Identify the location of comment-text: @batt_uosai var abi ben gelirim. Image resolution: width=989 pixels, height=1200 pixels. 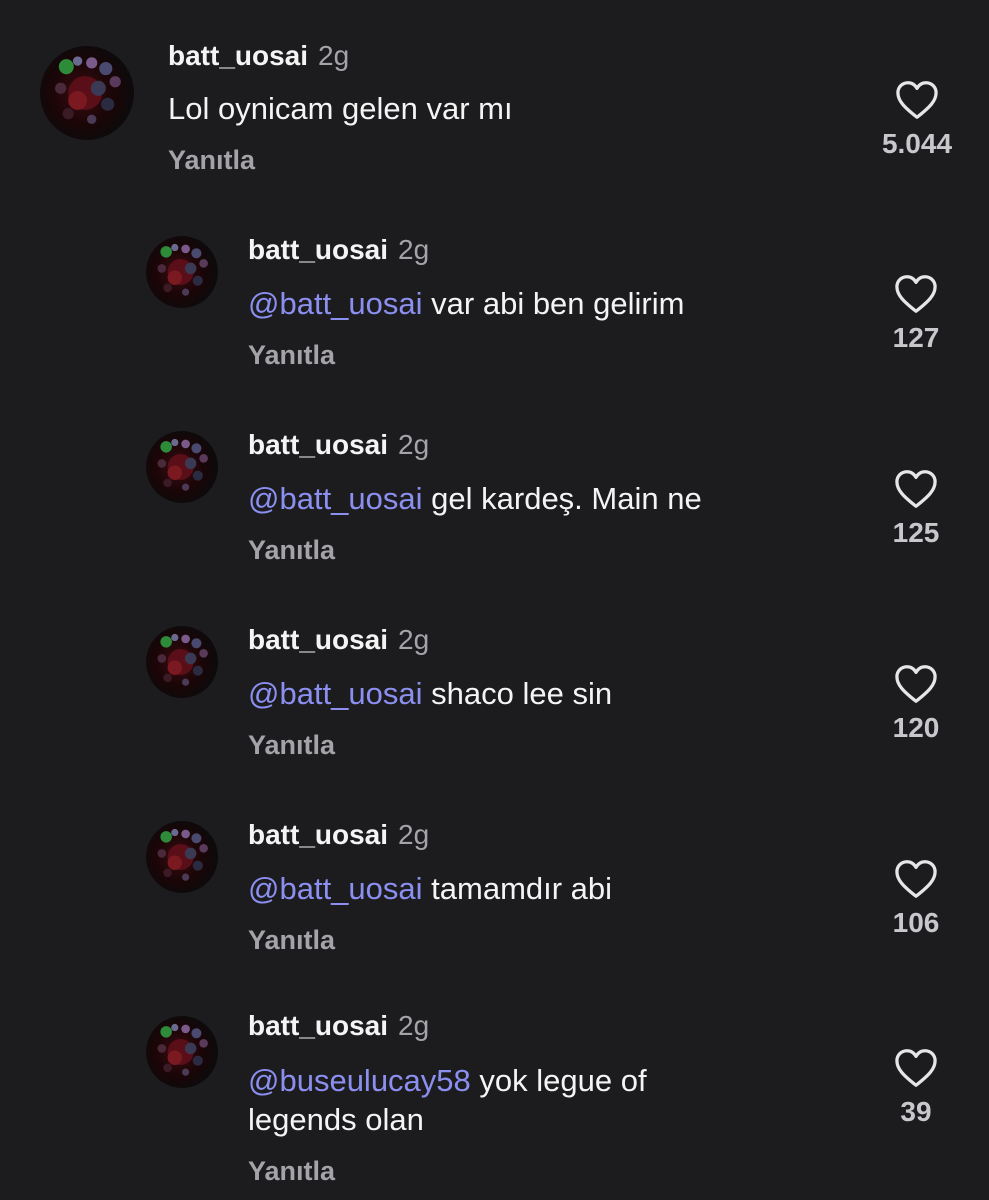
(548, 304).